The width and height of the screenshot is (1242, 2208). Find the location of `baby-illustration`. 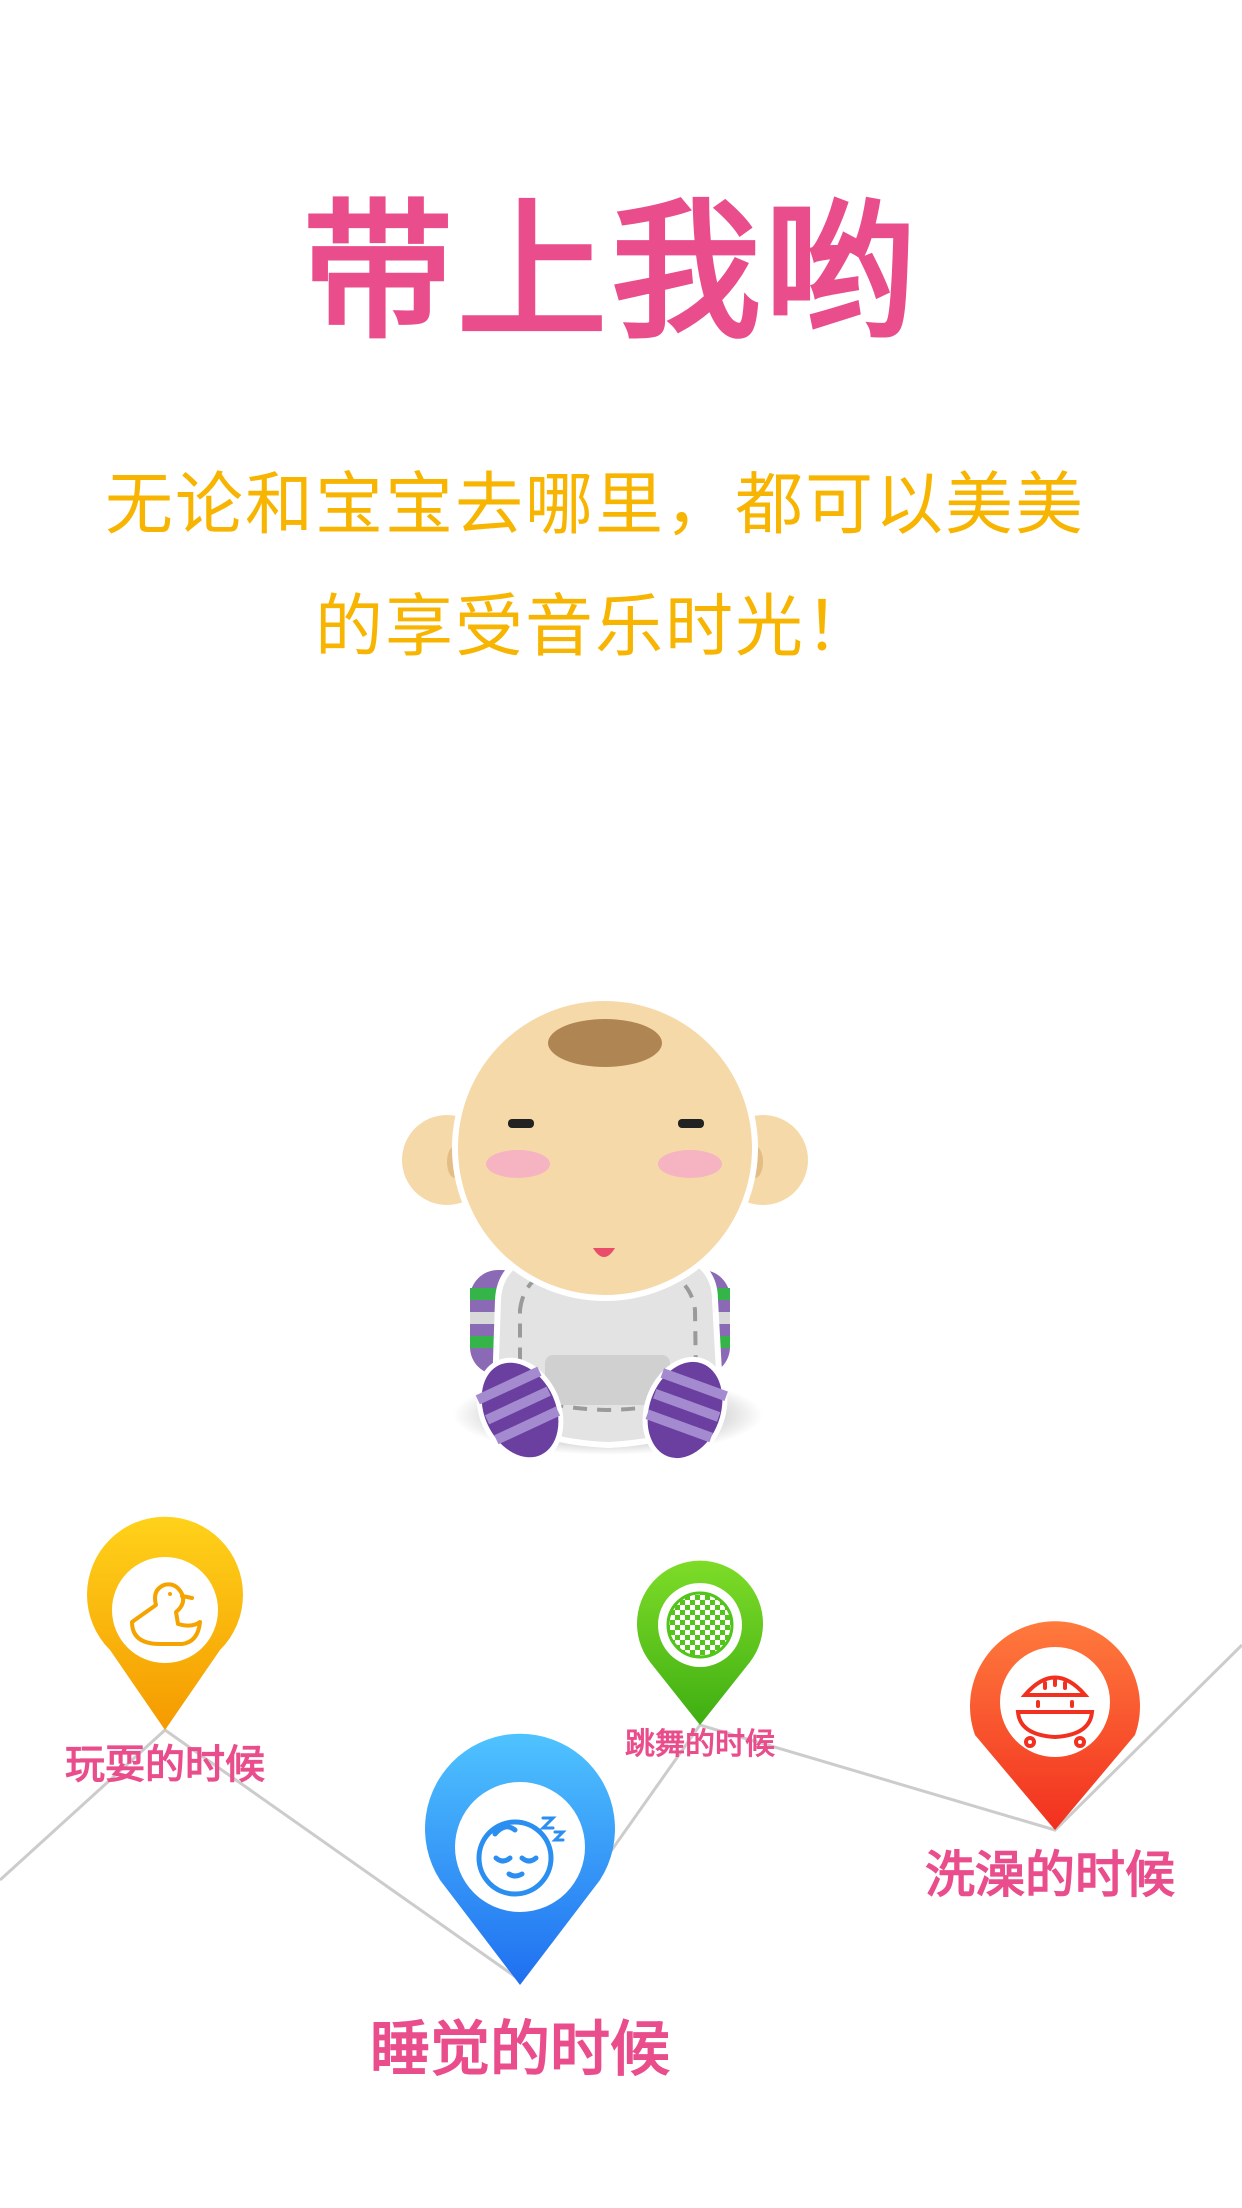

baby-illustration is located at coordinates (605, 1229).